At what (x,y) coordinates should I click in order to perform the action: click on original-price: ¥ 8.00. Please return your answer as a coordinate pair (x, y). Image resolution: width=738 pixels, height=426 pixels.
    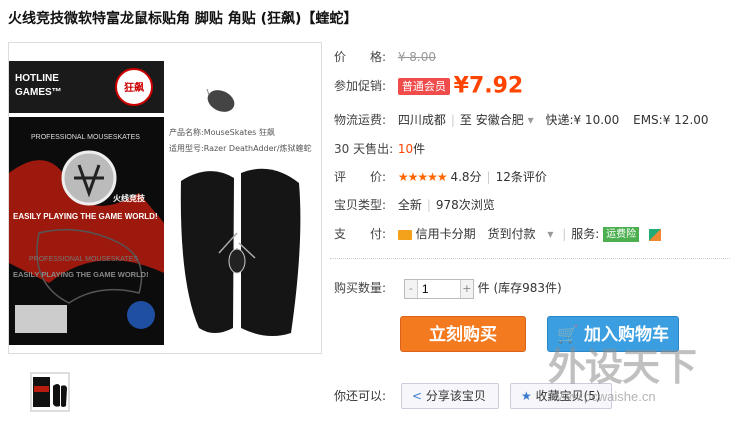
    Looking at the image, I should click on (416, 57).